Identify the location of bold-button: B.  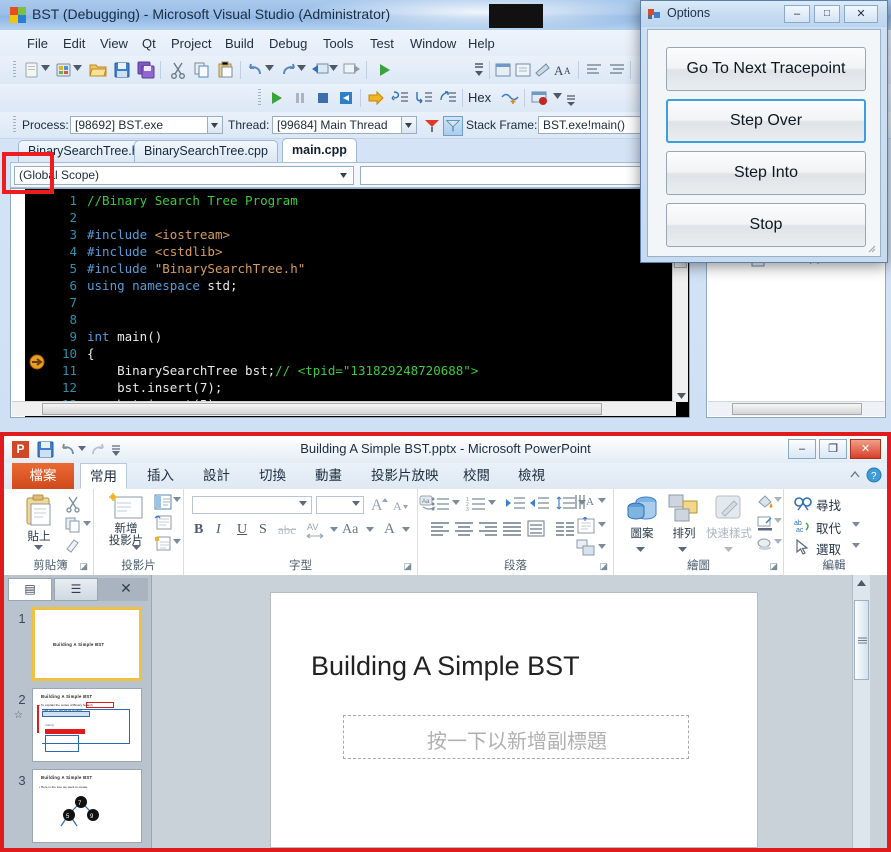
(198, 530).